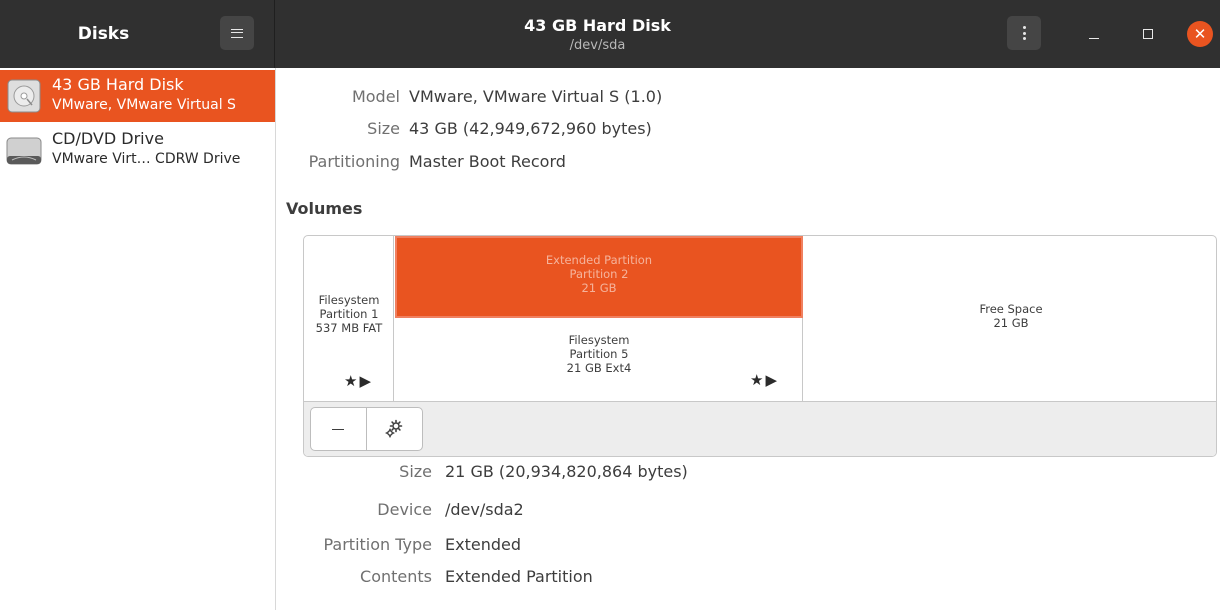 The image size is (1220, 610). What do you see at coordinates (354, 161) in the screenshot?
I see `partitioning-label: Partitioning` at bounding box center [354, 161].